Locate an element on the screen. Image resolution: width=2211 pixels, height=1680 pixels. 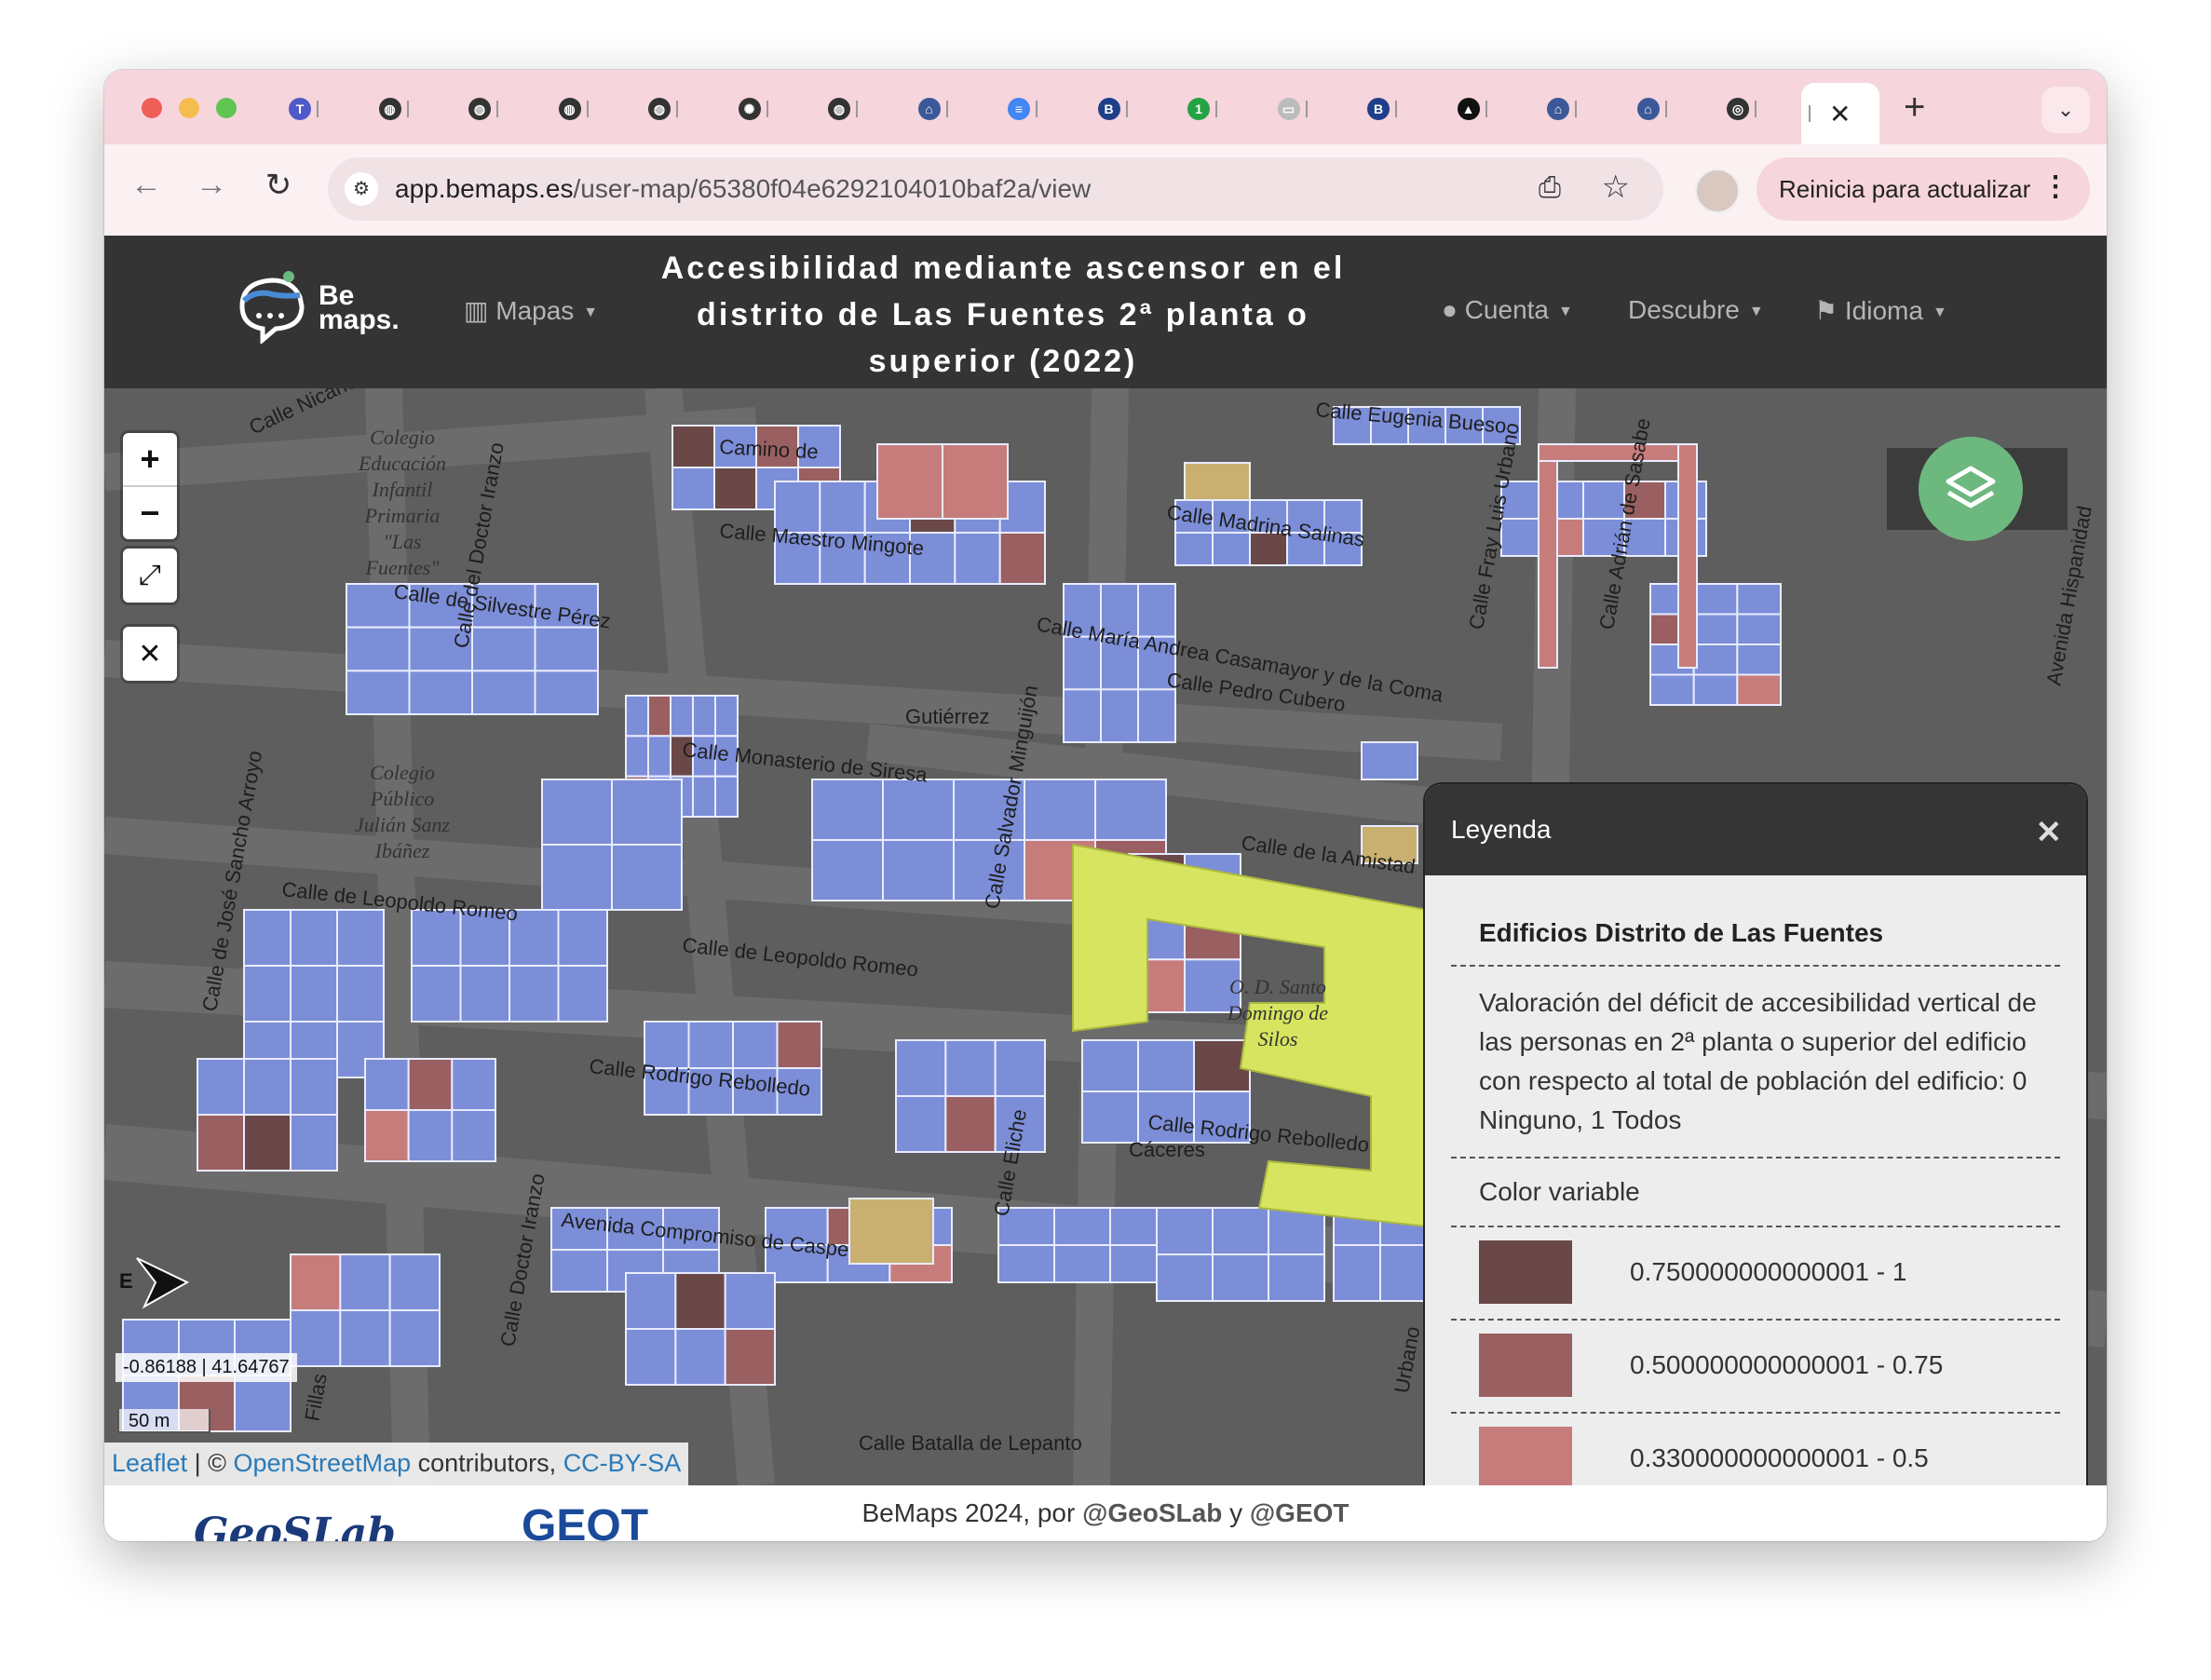
nav-account: ● Cuenta ▼ is located at coordinates (1508, 310).